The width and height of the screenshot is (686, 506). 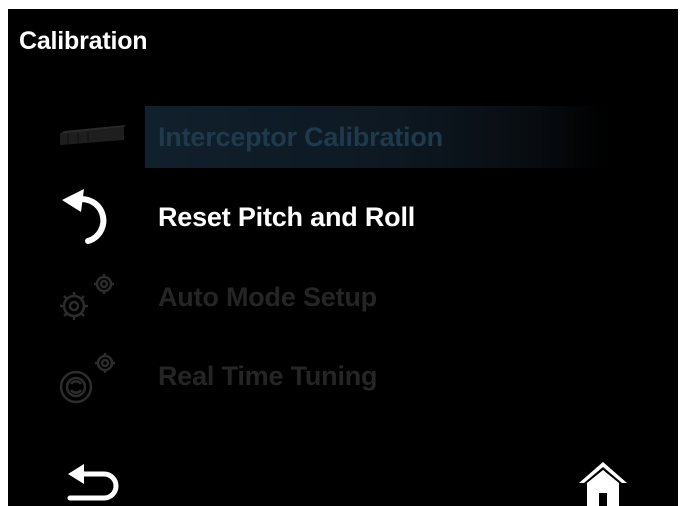 What do you see at coordinates (268, 376) in the screenshot?
I see `menu-item-label: Real Time Tuning` at bounding box center [268, 376].